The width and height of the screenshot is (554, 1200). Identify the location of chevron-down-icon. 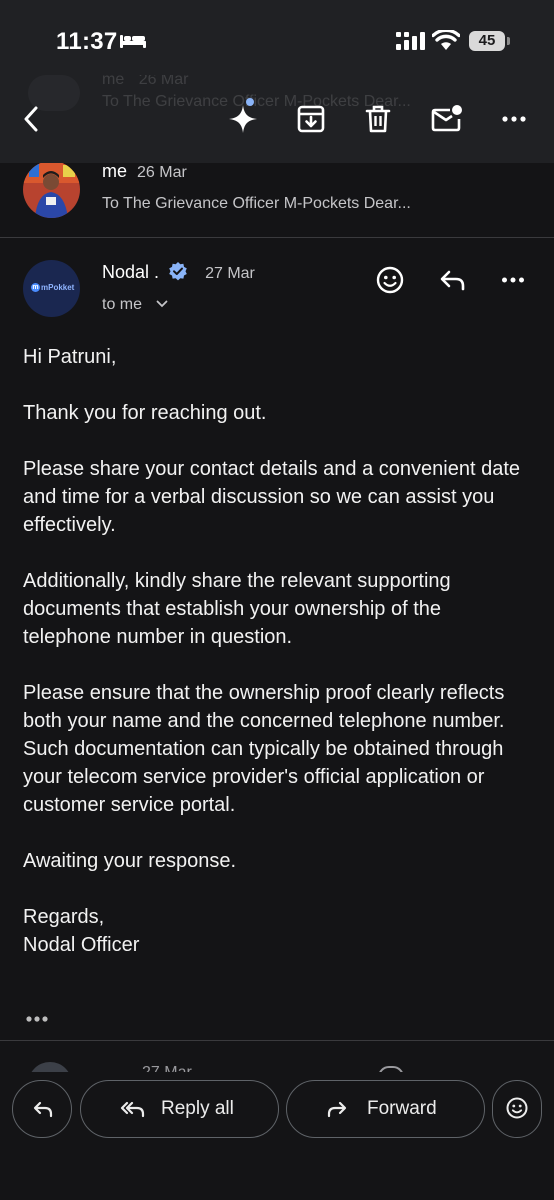
(162, 304).